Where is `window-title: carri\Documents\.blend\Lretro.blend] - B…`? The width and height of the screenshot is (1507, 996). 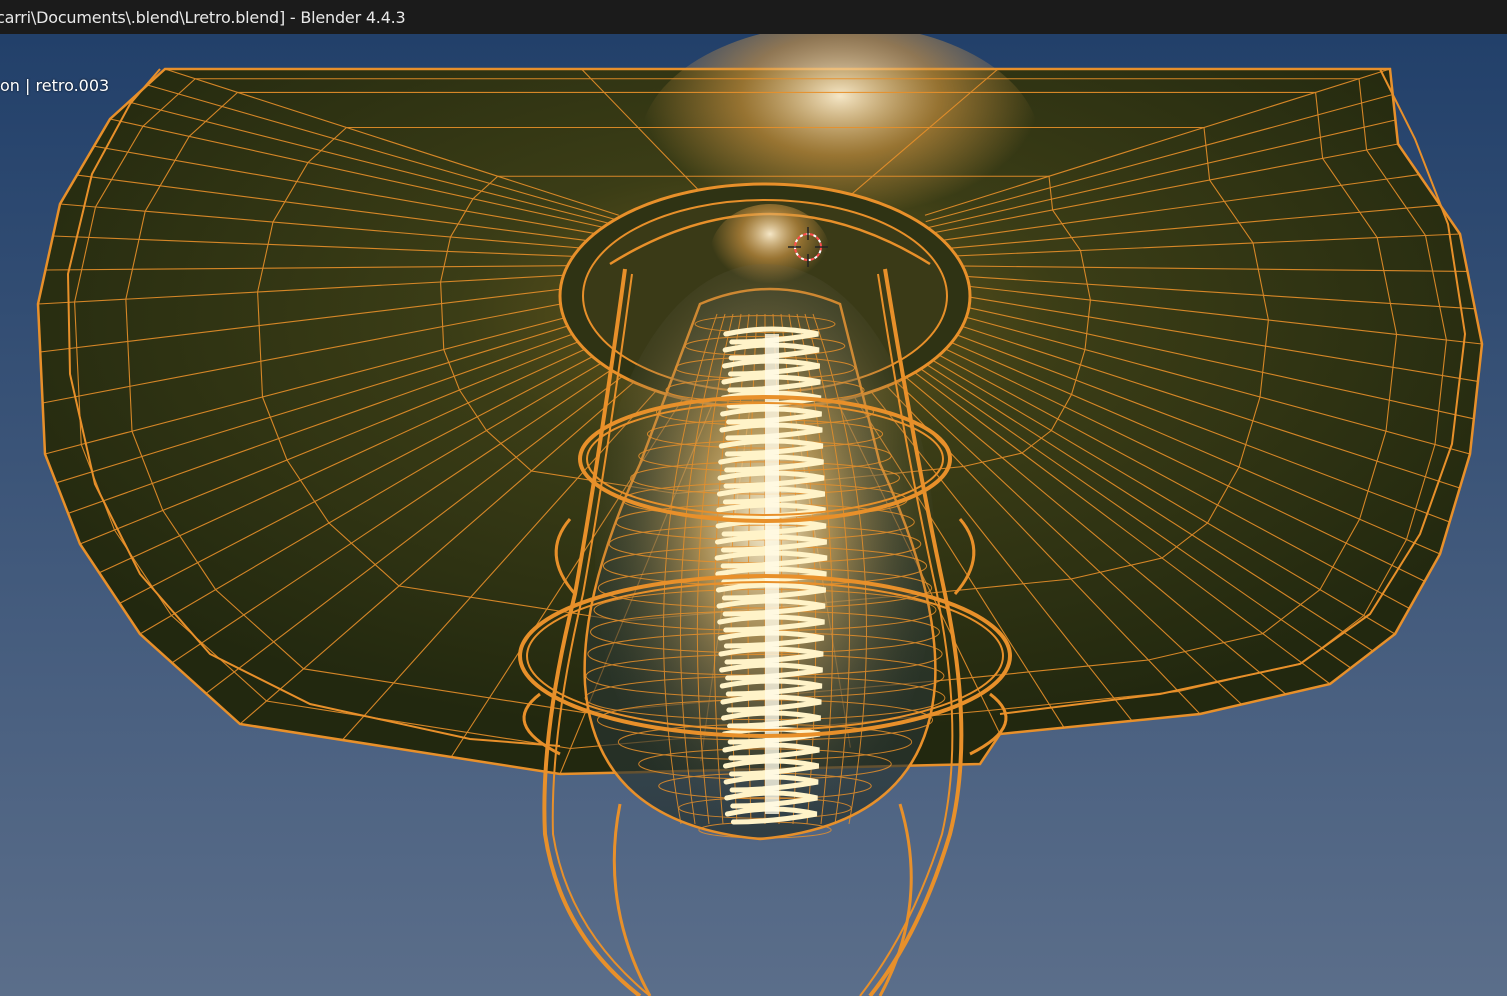 window-title: carri\Documents\.blend\Lretro.blend] - B… is located at coordinates (203, 17).